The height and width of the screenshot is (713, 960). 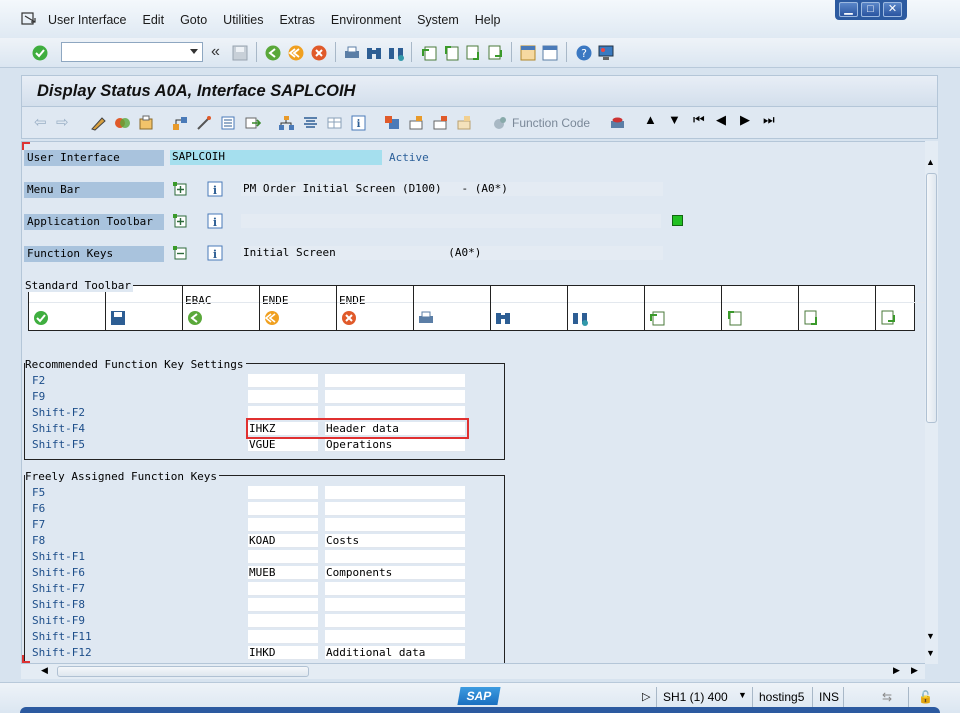 What do you see at coordinates (334, 123) in the screenshot?
I see `table-icon` at bounding box center [334, 123].